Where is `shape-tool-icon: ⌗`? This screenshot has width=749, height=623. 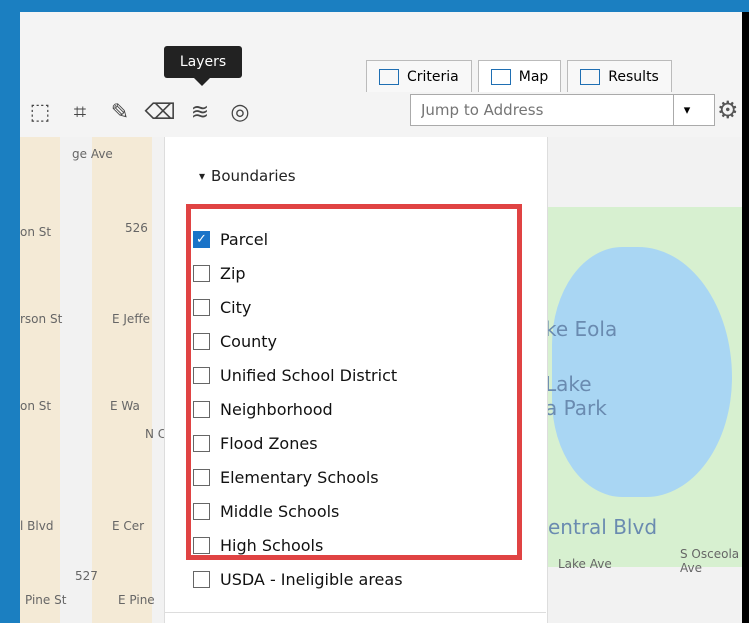 shape-tool-icon: ⌗ is located at coordinates (80, 112).